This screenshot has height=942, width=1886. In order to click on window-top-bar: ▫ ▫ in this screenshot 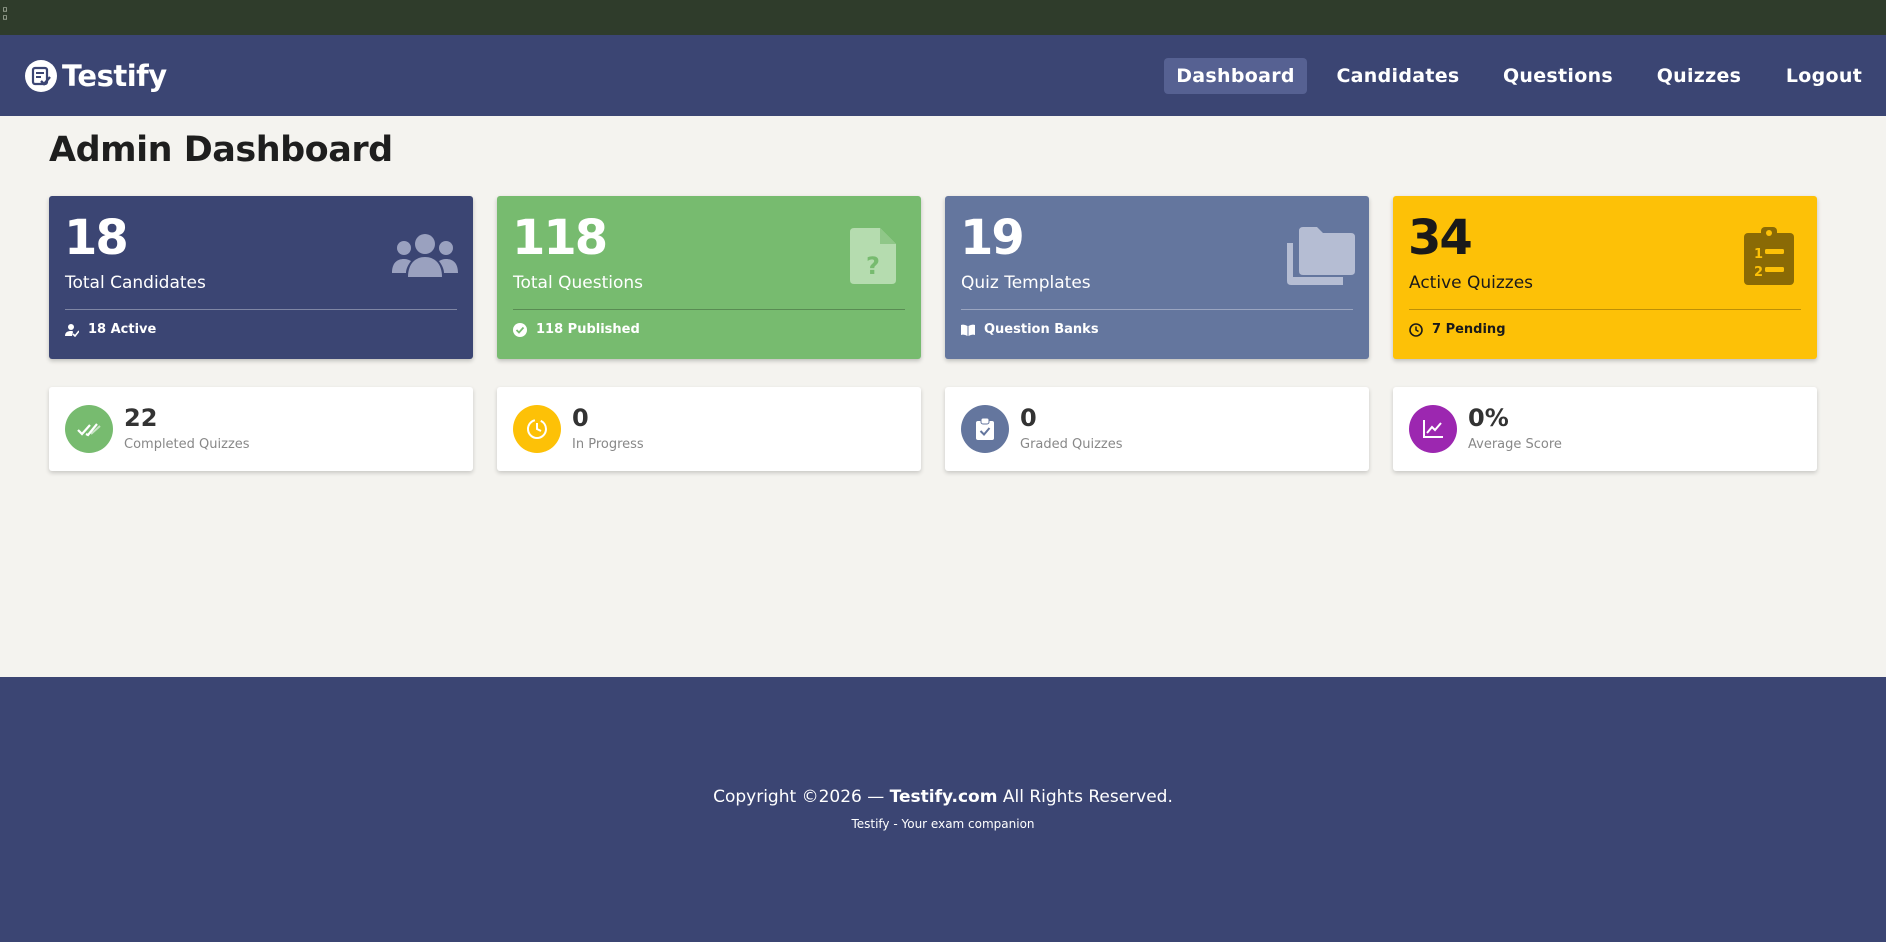, I will do `click(943, 17)`.